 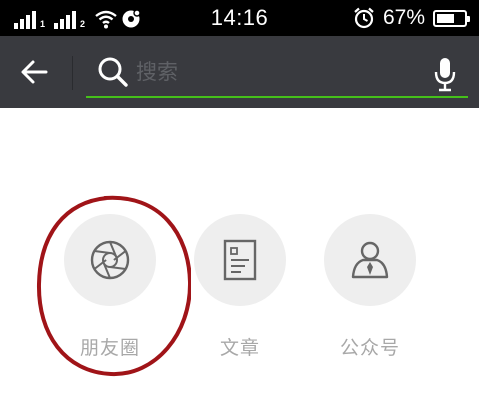 I want to click on category-official-accounts-circle, so click(x=370, y=260).